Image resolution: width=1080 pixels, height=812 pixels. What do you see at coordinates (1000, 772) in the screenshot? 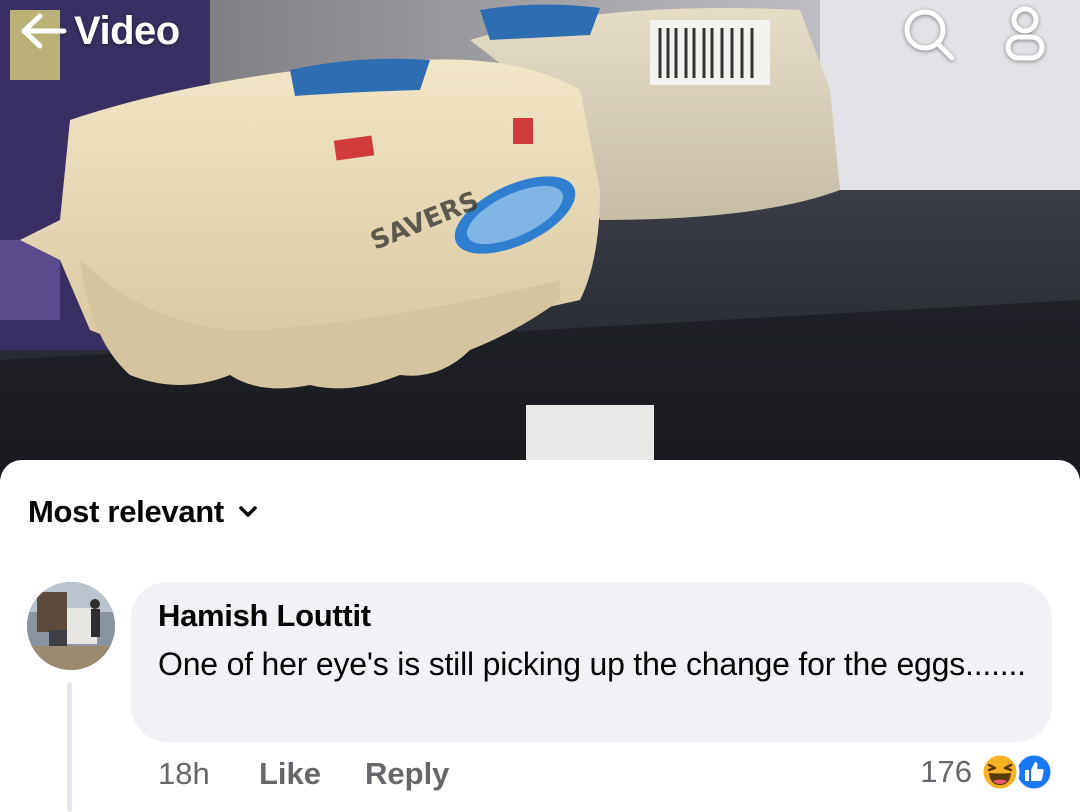
I see `haha-reaction-icon` at bounding box center [1000, 772].